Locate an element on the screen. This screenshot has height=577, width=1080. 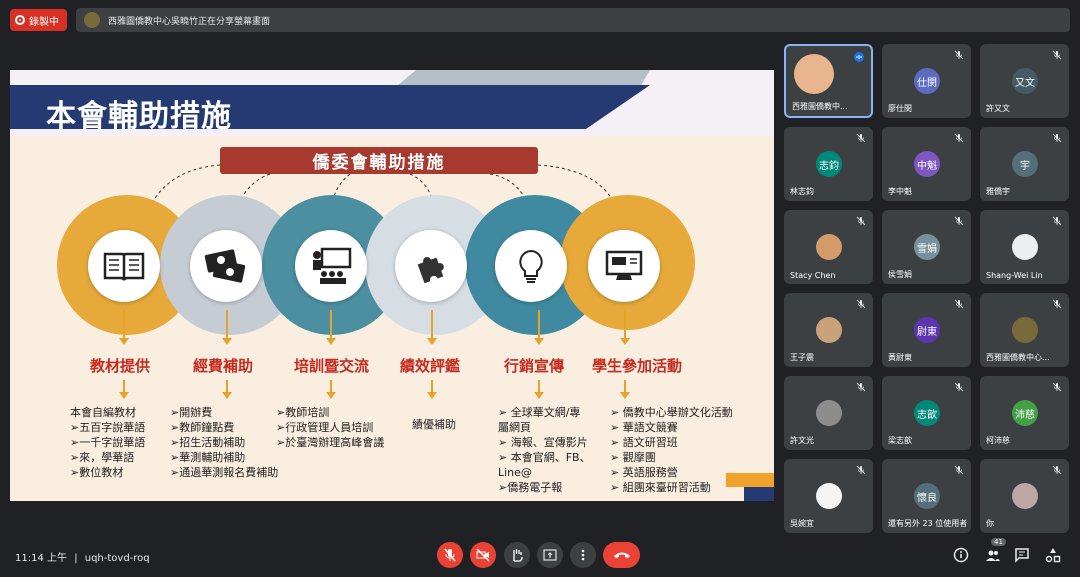
item-text: ➢於臺灣辦理高峰會議 is located at coordinates (330, 442).